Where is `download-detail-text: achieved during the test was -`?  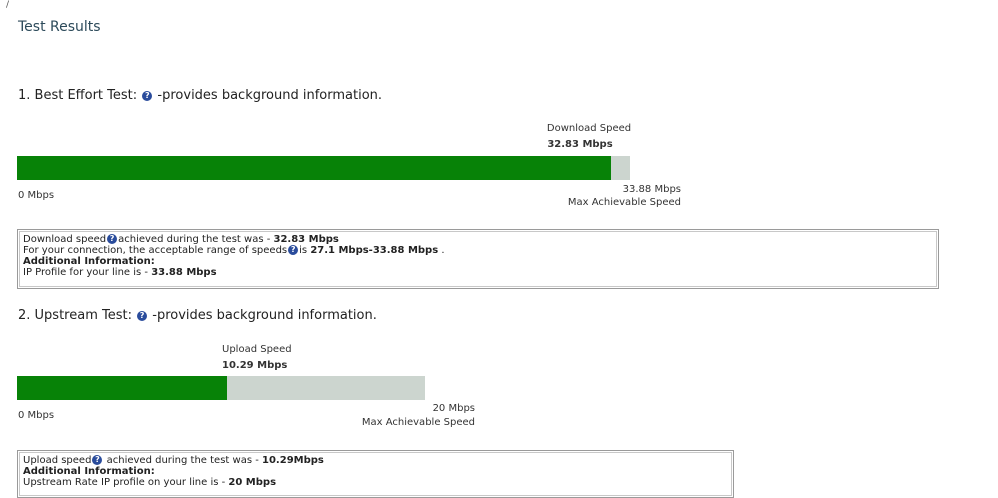
download-detail-text: achieved during the test was - is located at coordinates (196, 239).